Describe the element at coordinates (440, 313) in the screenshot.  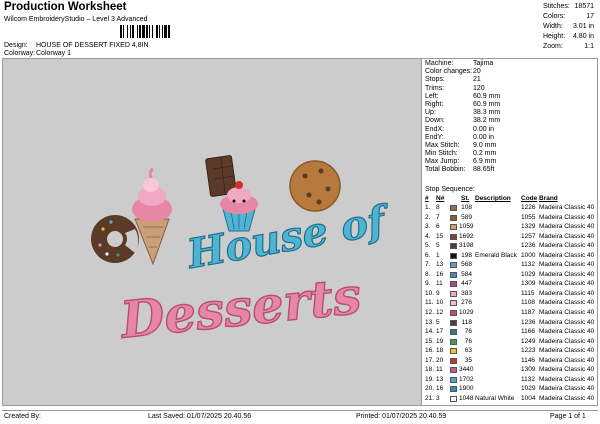
I see `row-needle: 12` at that location.